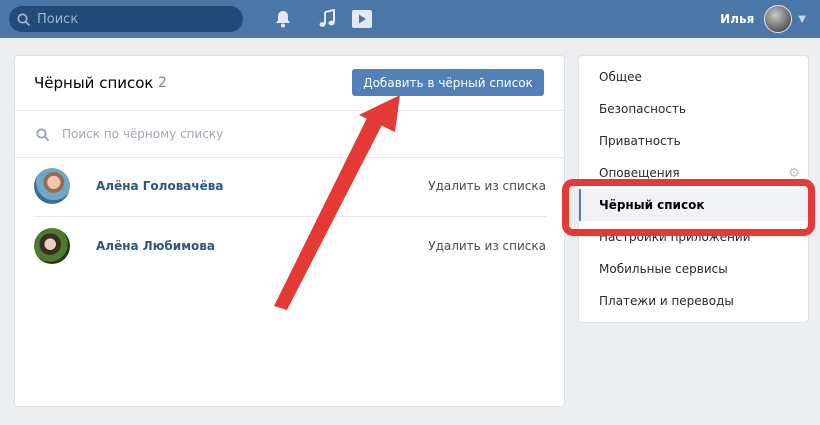  Describe the element at coordinates (337, 202) in the screenshot. I see `annotation-arrow` at that location.